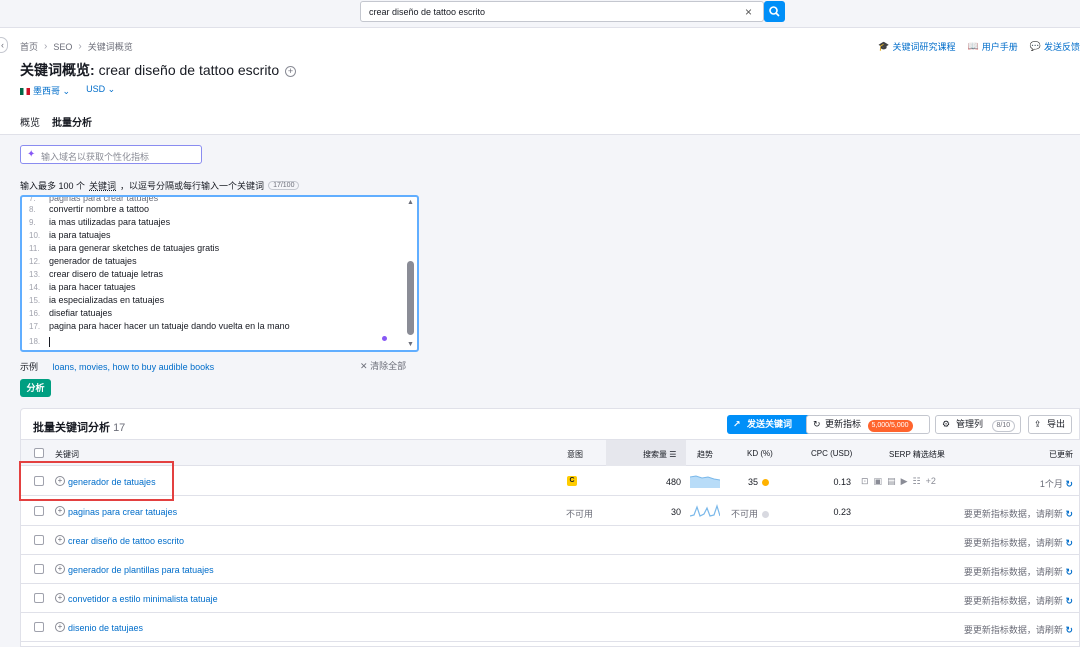  Describe the element at coordinates (580, 514) in the screenshot. I see `intent-value: 不可用` at that location.